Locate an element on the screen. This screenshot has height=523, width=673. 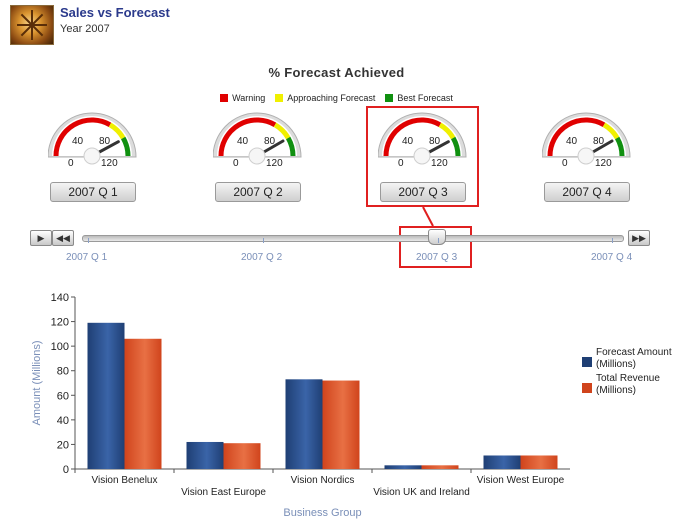
fast-forward-icon: ▶▶ is located at coordinates (639, 238).